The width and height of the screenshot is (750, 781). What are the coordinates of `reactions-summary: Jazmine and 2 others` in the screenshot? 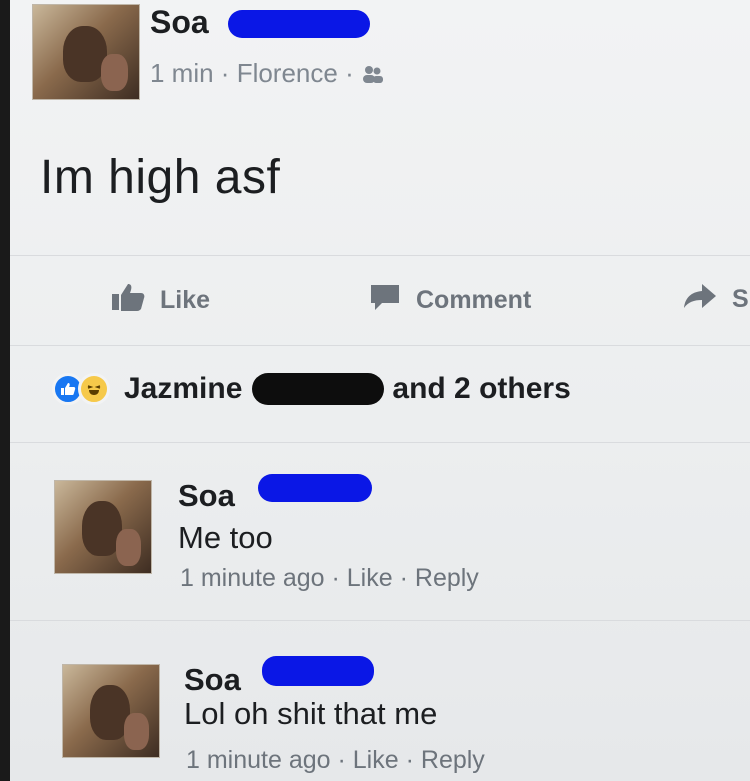 It's located at (311, 389).